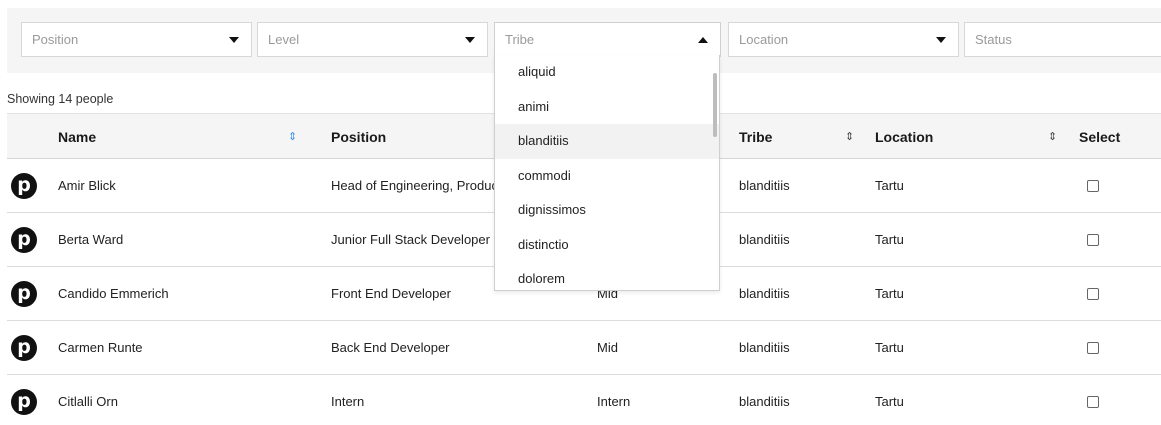 Image resolution: width=1161 pixels, height=425 pixels. What do you see at coordinates (410, 239) in the screenshot?
I see `person-position: Junior Full Stack Developer` at bounding box center [410, 239].